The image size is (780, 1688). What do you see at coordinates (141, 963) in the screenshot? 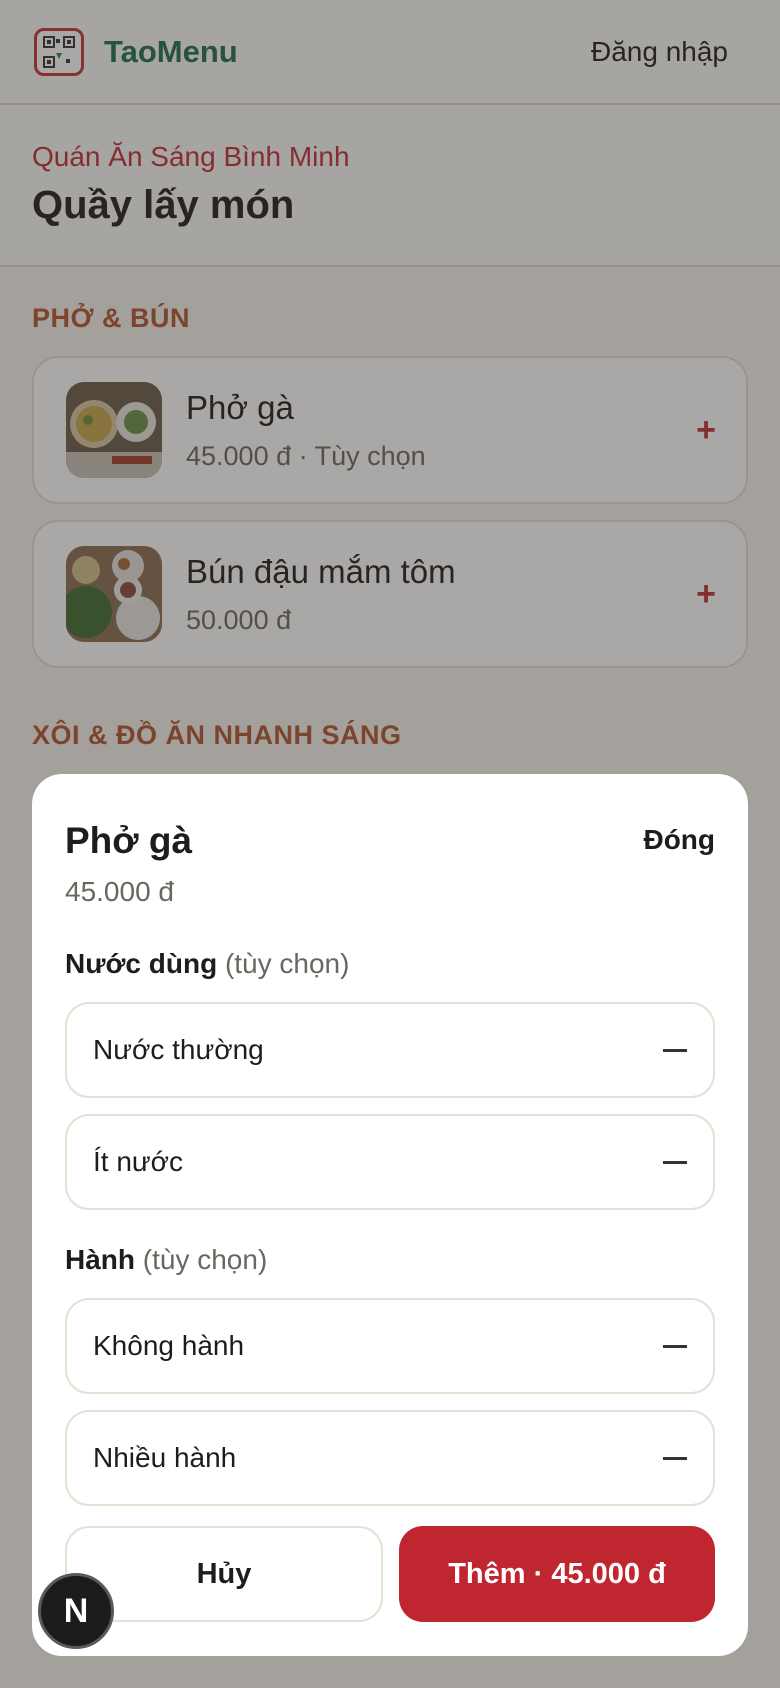
I see `group-name: Nước dùng` at bounding box center [141, 963].